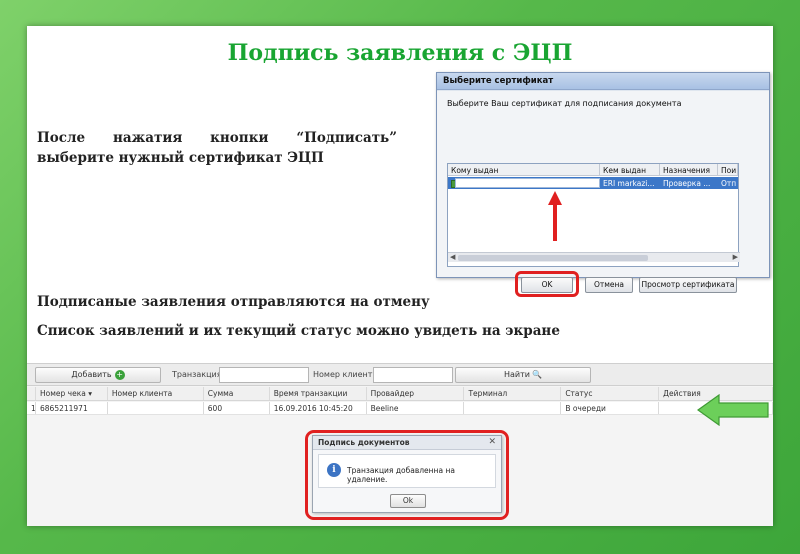  I want to click on row-client-number, so click(156, 408).